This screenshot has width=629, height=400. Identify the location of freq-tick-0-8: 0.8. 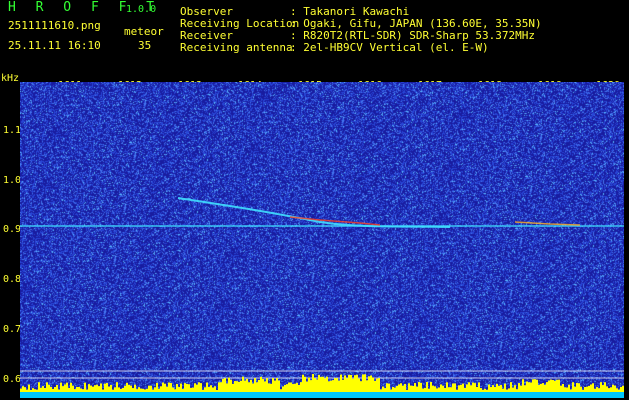
(12, 279).